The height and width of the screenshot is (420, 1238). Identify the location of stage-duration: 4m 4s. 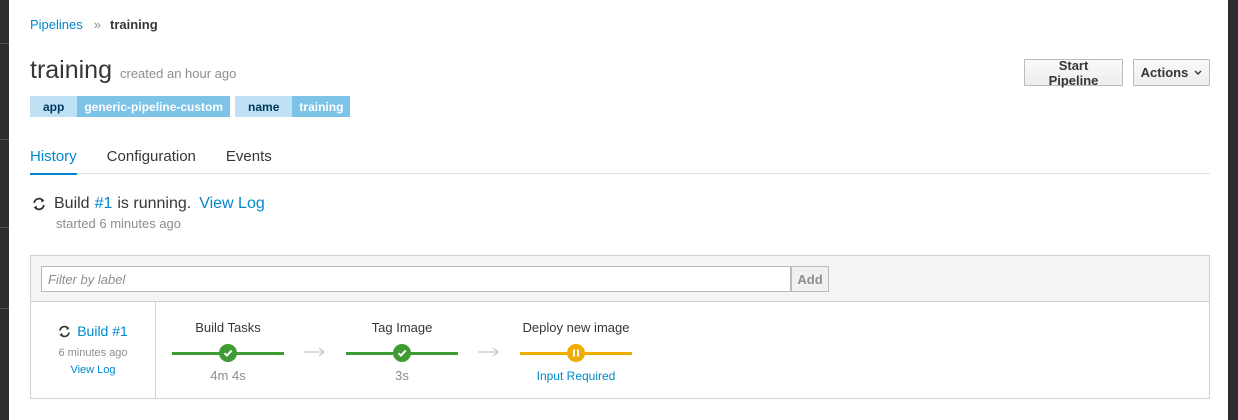
(228, 375).